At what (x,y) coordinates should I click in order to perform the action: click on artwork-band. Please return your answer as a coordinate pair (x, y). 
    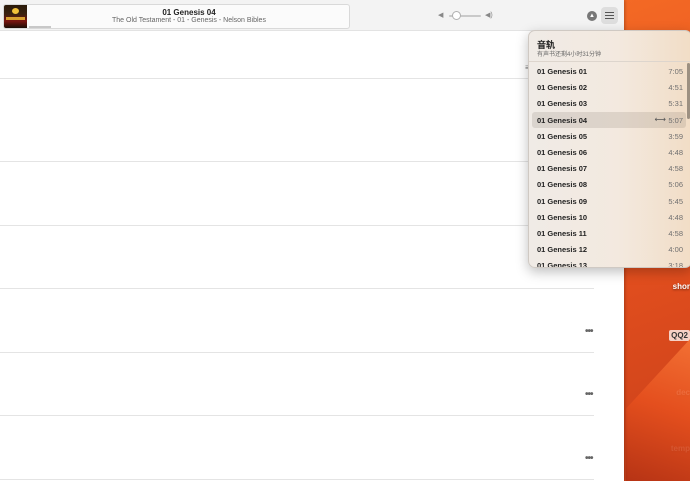
    Looking at the image, I should click on (15, 18).